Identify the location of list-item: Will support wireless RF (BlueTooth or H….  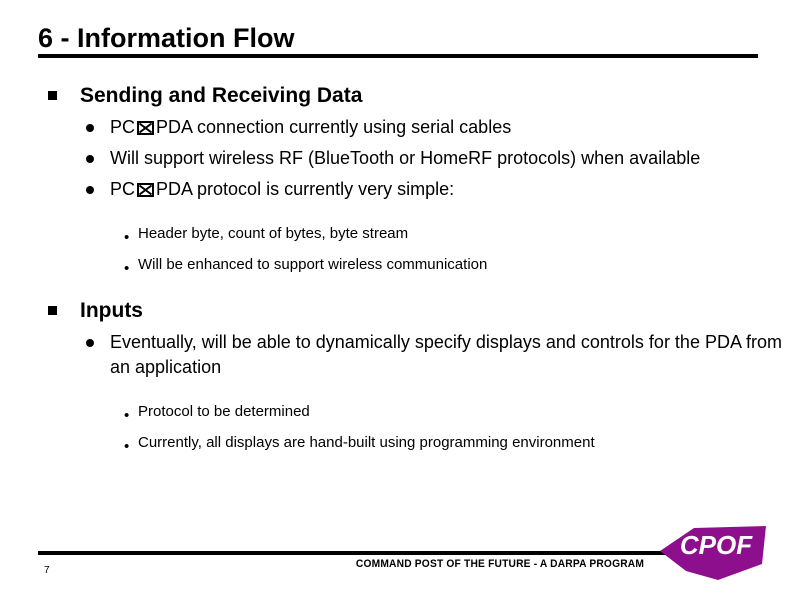
(396, 158).